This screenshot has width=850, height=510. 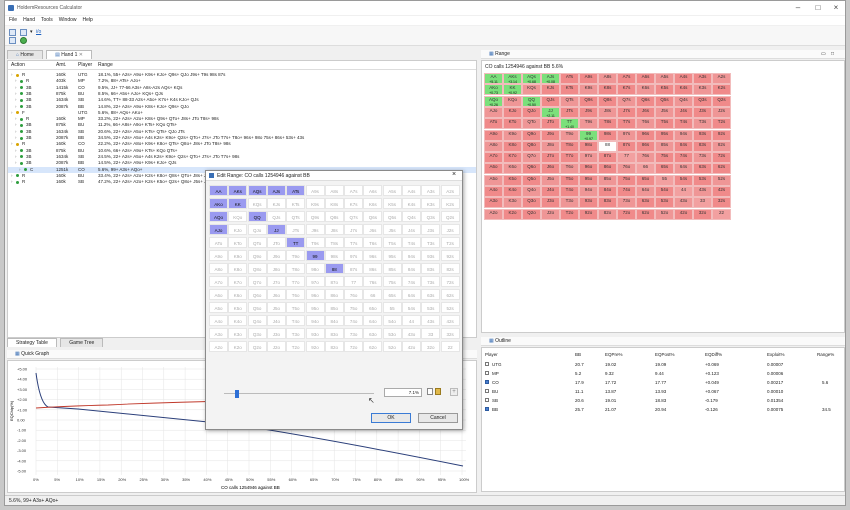 I want to click on range-cell: 77, so click(x=626, y=158).